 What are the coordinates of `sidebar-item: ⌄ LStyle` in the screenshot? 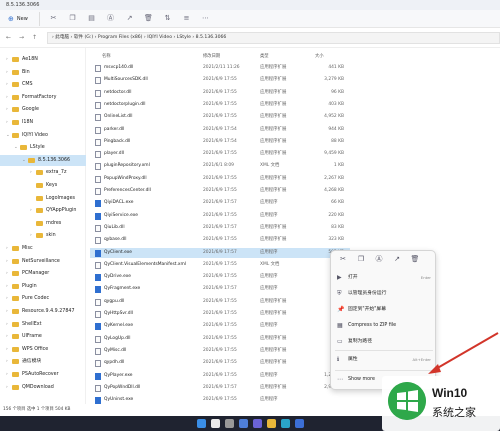 It's located at (43, 147).